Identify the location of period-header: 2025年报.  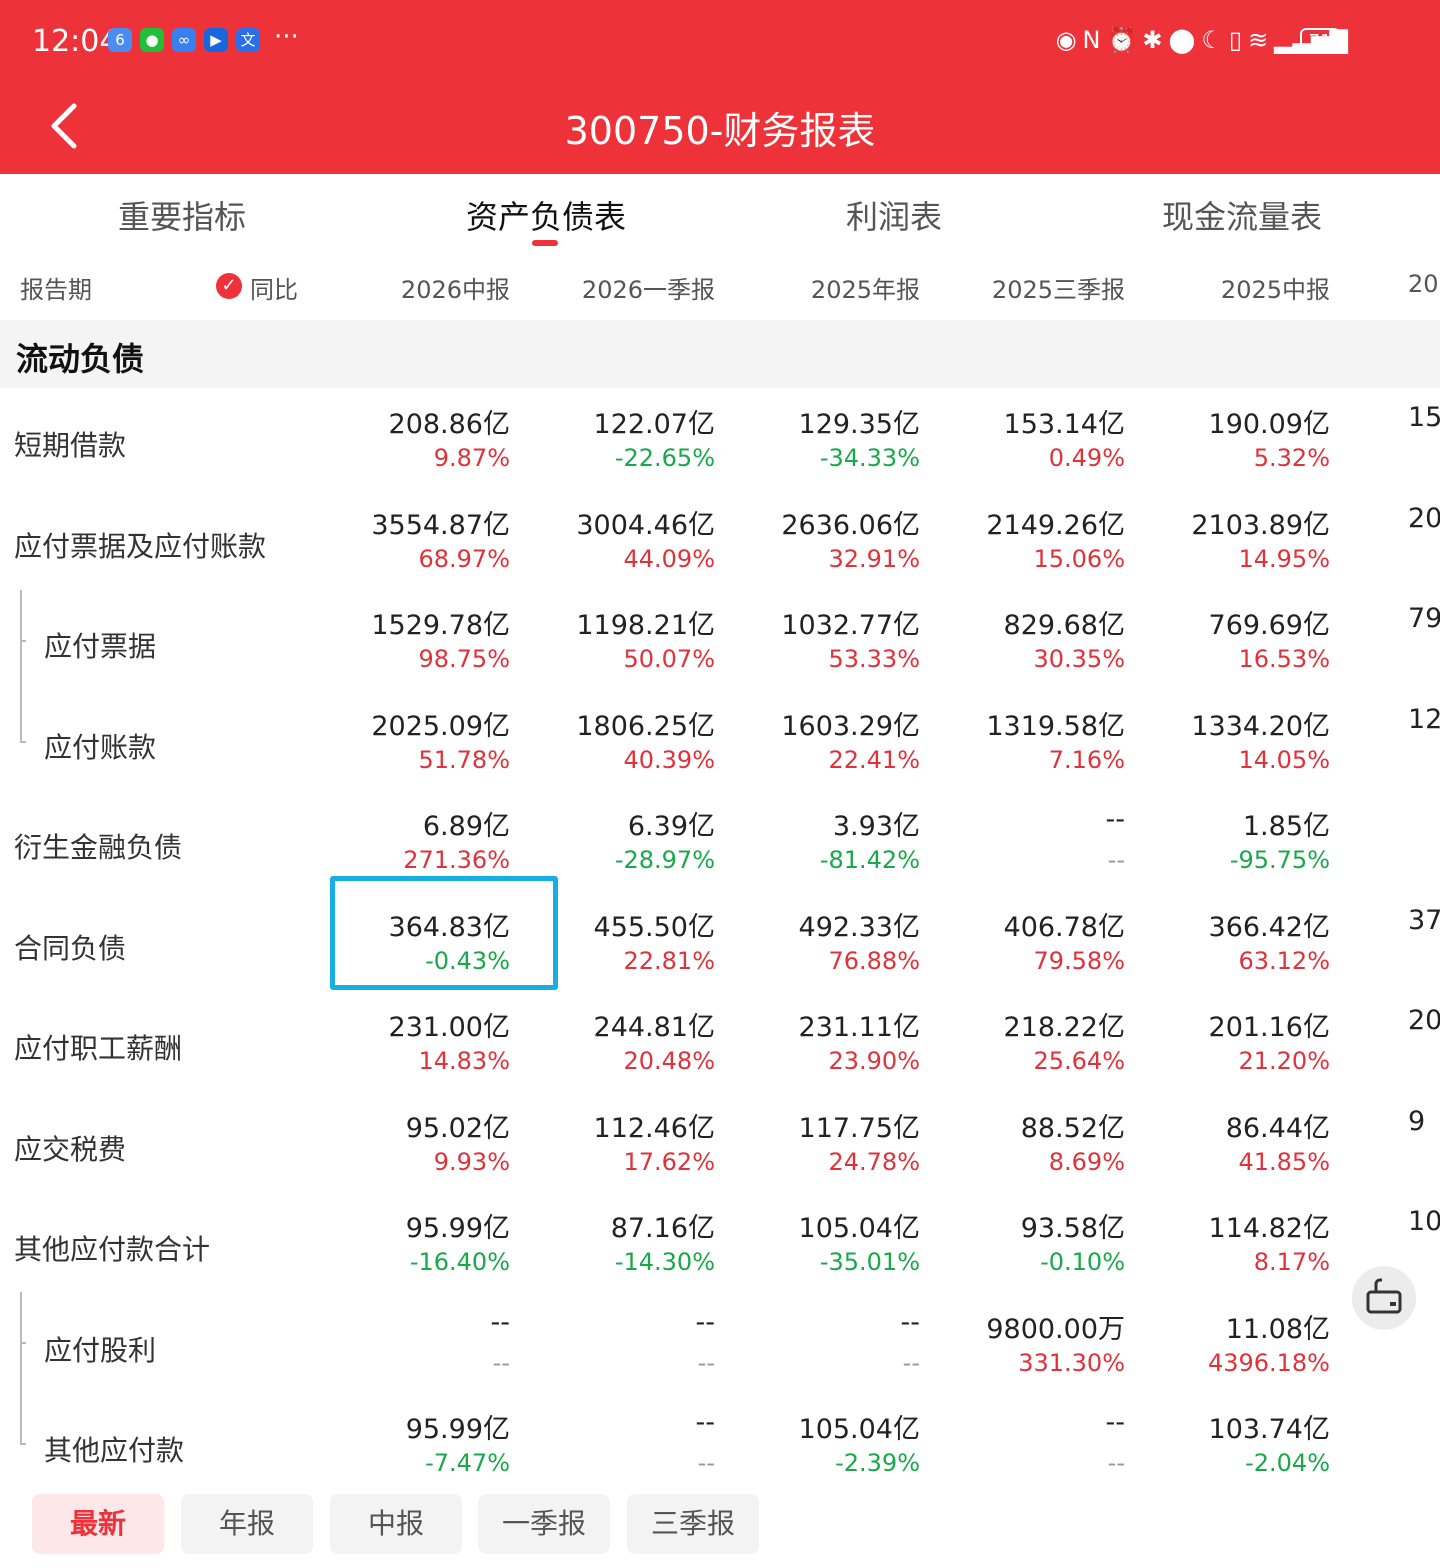
(865, 290).